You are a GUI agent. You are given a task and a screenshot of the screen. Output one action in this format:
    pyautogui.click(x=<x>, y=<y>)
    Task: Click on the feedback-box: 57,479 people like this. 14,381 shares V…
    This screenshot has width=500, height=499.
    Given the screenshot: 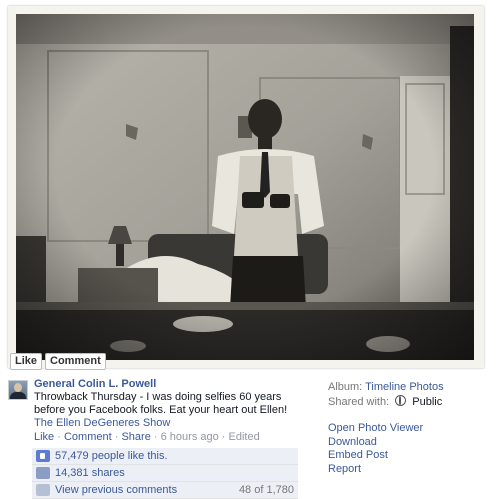 What is the action you would take?
    pyautogui.click(x=165, y=473)
    